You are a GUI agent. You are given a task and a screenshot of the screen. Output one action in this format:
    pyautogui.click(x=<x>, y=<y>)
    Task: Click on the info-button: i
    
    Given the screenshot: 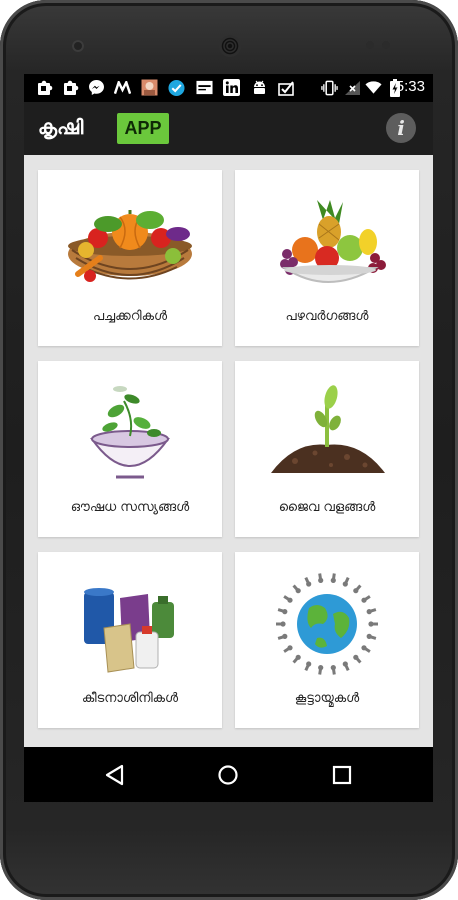 What is the action you would take?
    pyautogui.click(x=401, y=128)
    